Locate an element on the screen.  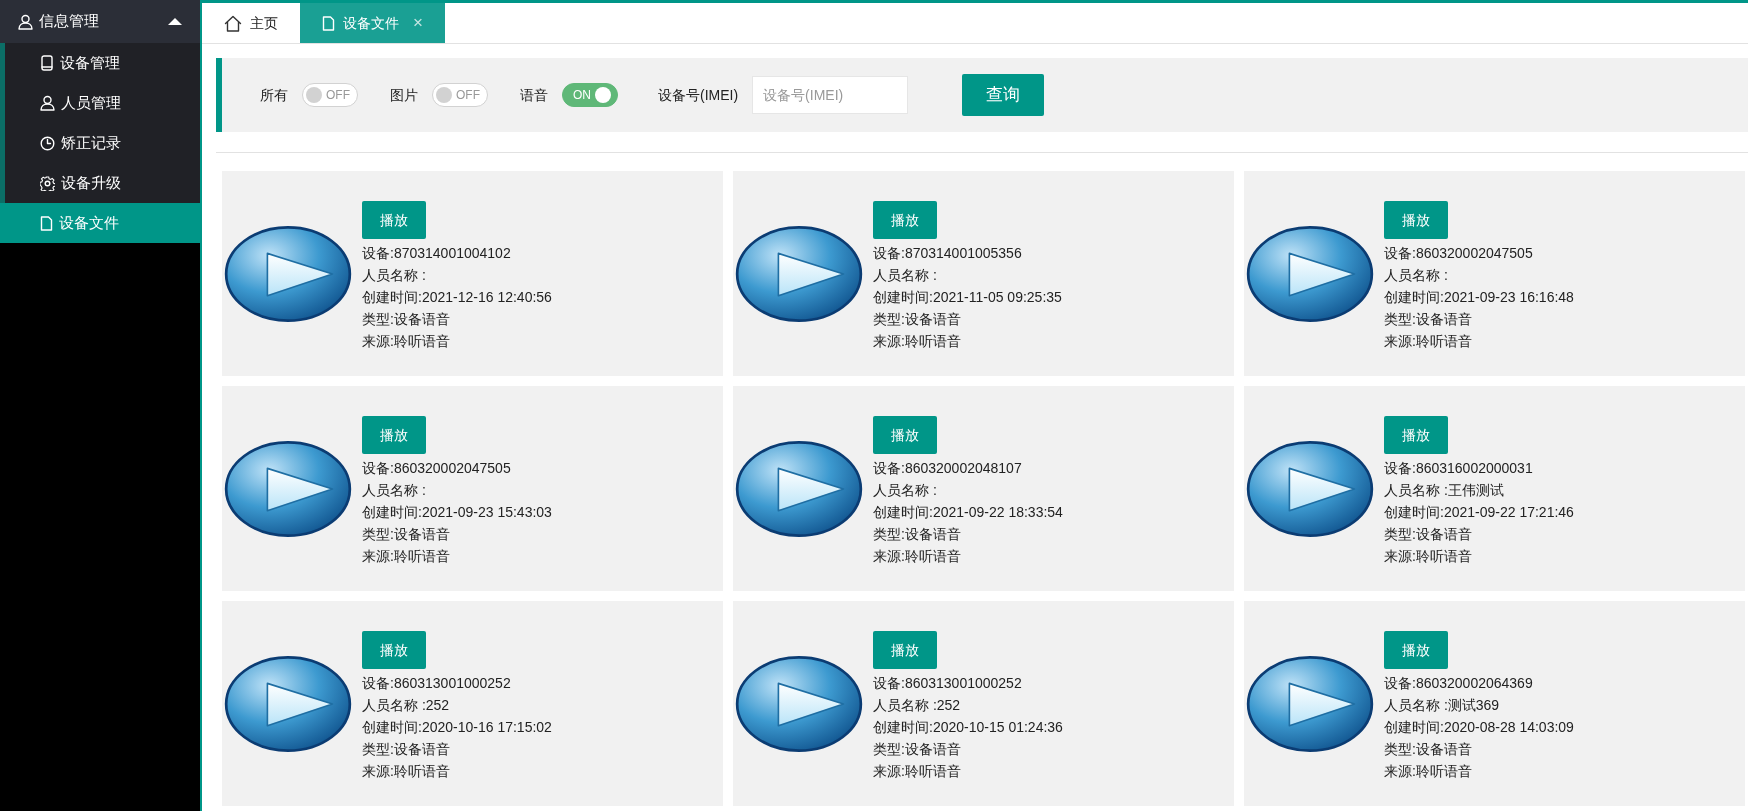
tab-label: 设备文件 is located at coordinates (371, 23).